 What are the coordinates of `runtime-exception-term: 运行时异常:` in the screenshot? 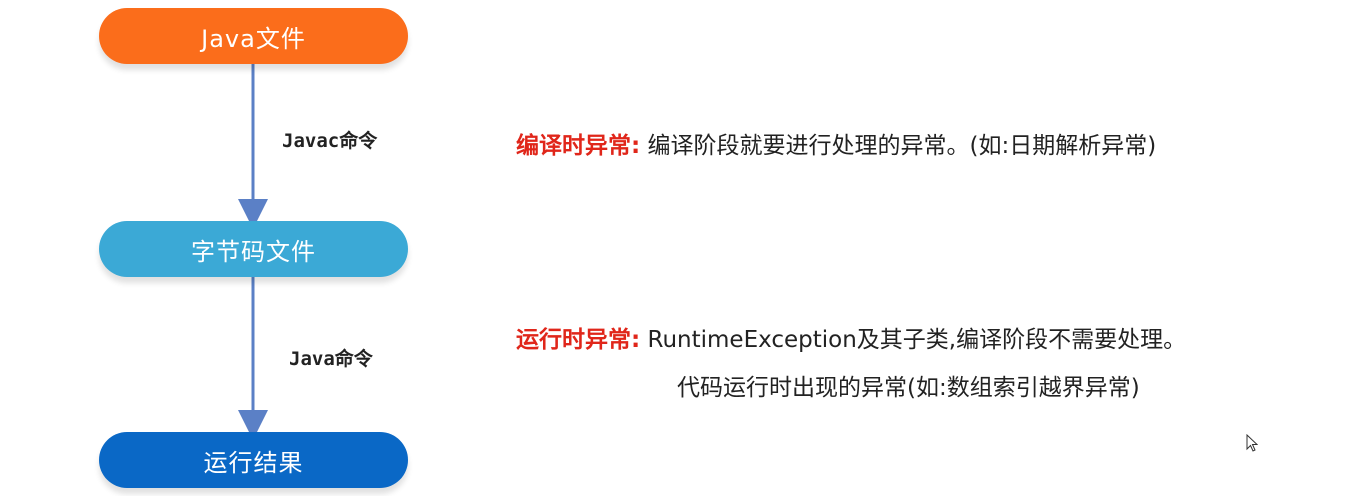 It's located at (578, 340).